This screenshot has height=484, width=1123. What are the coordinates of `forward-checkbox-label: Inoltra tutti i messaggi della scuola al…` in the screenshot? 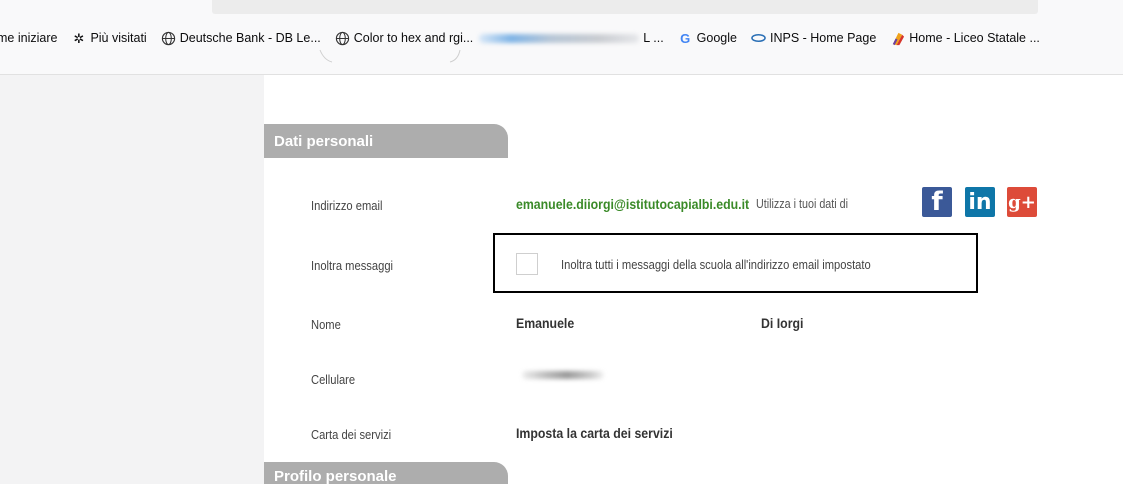 It's located at (716, 264).